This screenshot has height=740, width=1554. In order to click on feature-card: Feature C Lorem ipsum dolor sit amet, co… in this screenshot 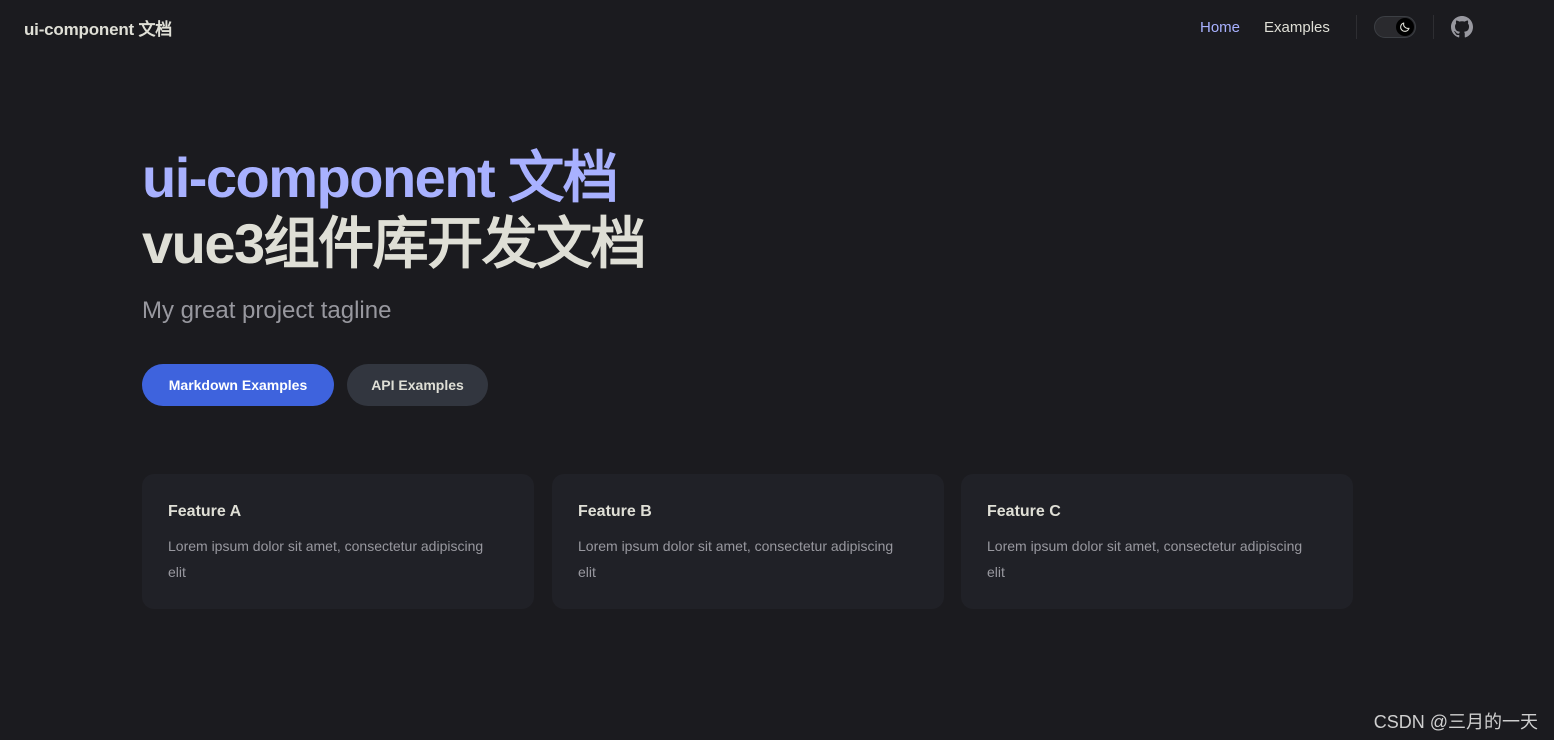, I will do `click(1157, 541)`.